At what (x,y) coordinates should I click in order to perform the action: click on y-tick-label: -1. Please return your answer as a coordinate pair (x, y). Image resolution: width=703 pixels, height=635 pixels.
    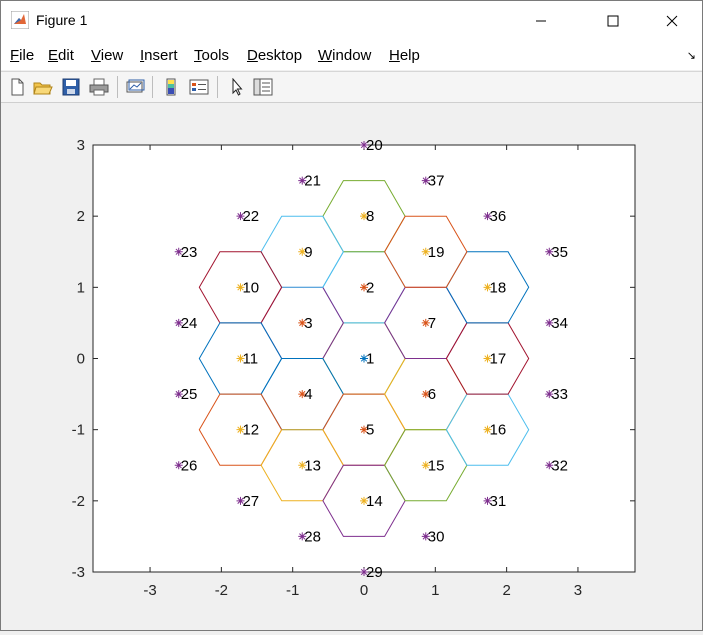
    Looking at the image, I should click on (78, 430).